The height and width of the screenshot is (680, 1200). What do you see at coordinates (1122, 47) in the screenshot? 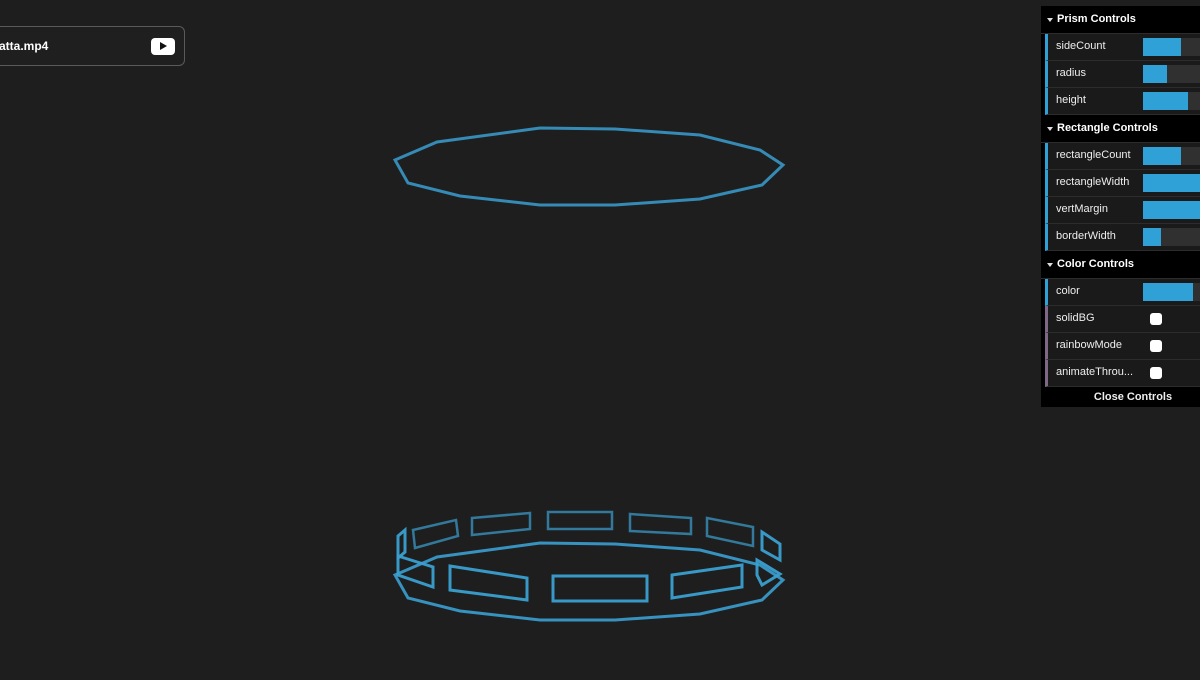
I see `control-sideCount: sideCount` at bounding box center [1122, 47].